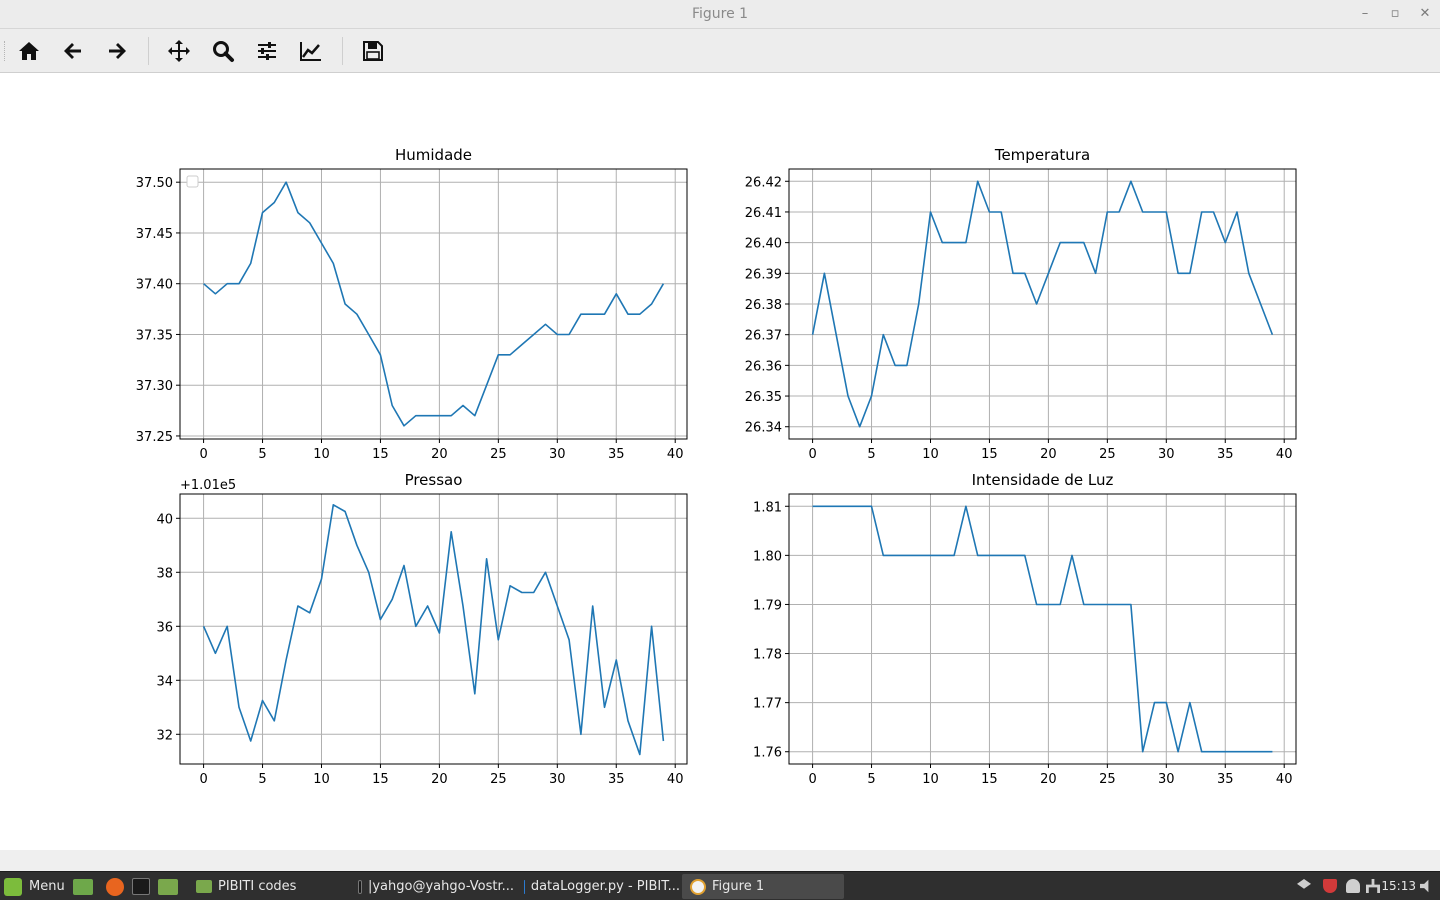 This screenshot has width=1440, height=900. Describe the element at coordinates (1425, 14) in the screenshot. I see `close-button: ✕` at that location.